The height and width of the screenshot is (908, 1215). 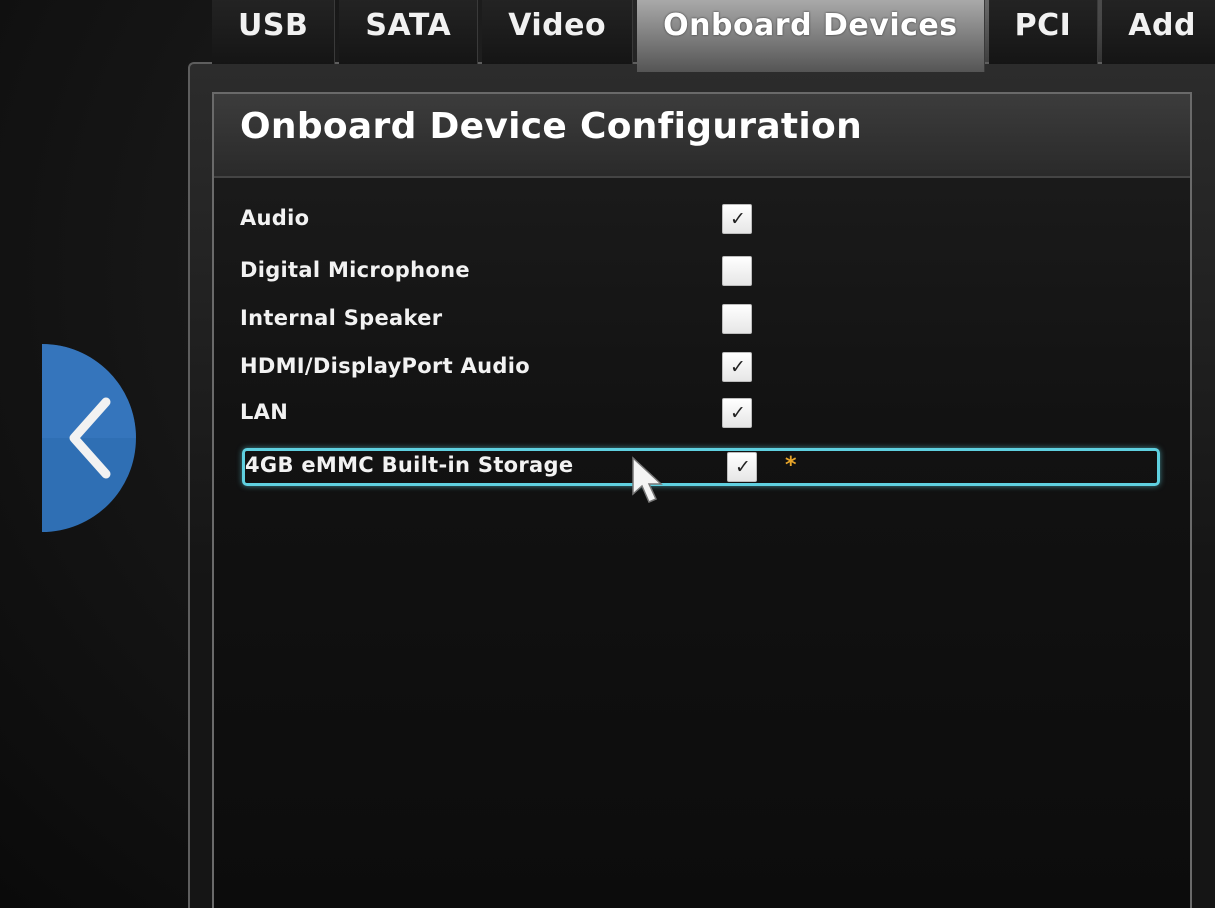 I want to click on tab-onboard-devices-label: Onboard Devices, so click(x=810, y=25).